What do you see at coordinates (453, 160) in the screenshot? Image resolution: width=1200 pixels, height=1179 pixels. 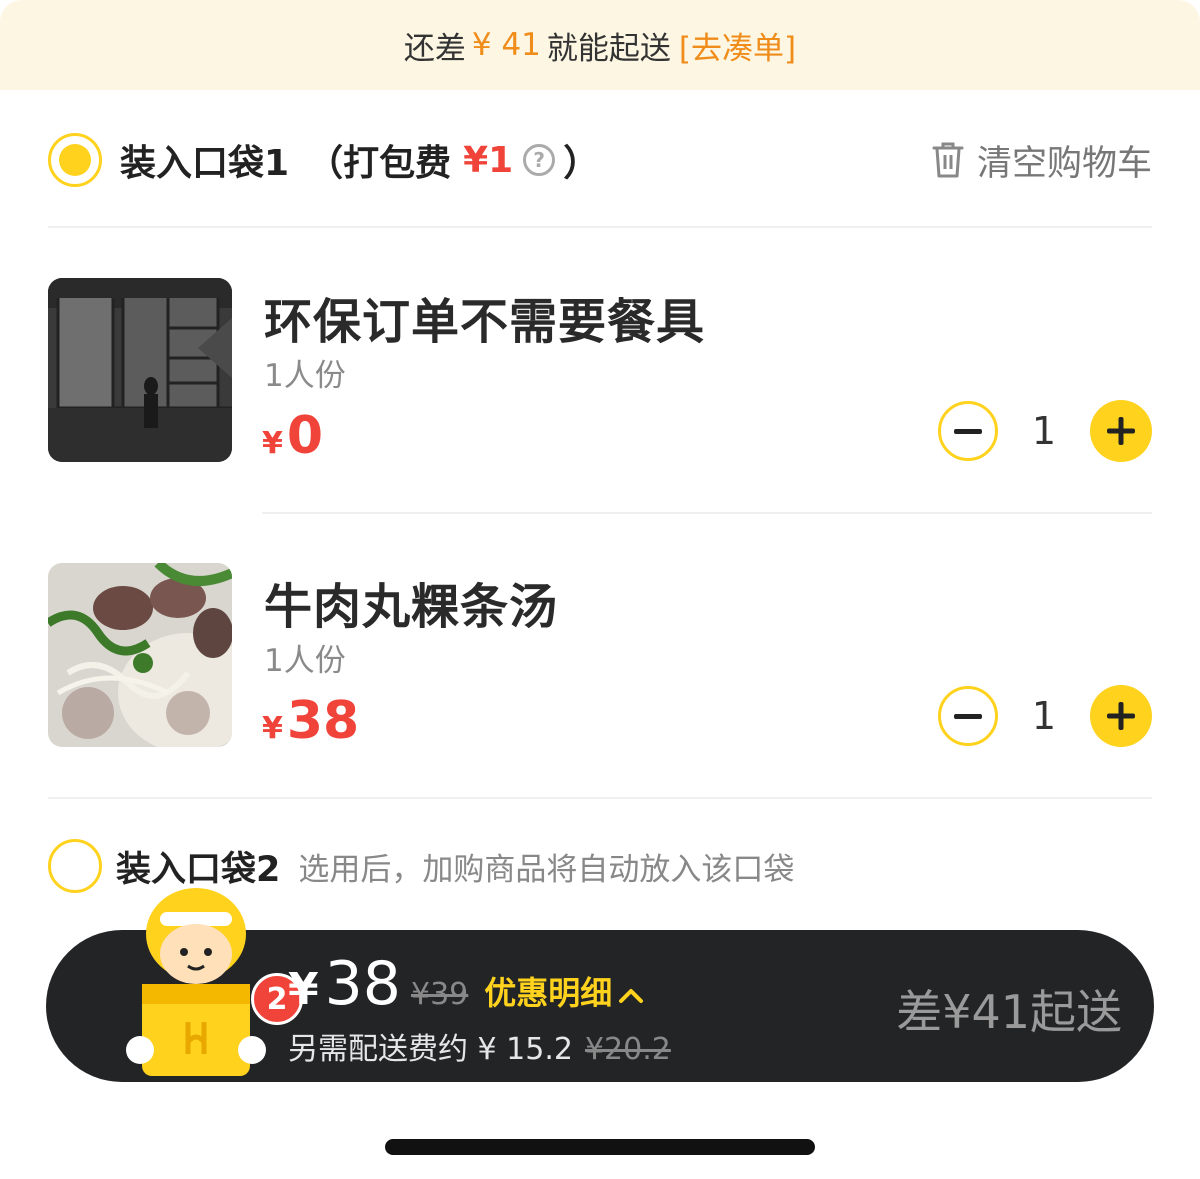 I see `packing-fee: （打包费 ¥1 ? ）` at bounding box center [453, 160].